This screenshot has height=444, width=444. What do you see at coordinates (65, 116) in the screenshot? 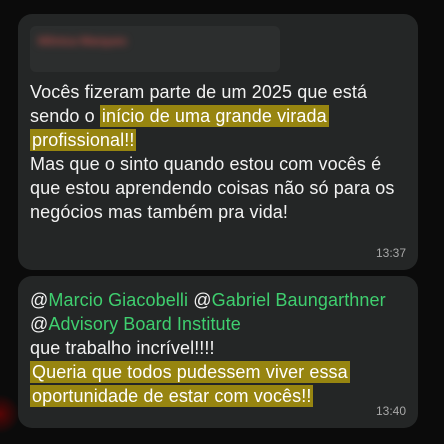
I see `message-line: sendo o` at bounding box center [65, 116].